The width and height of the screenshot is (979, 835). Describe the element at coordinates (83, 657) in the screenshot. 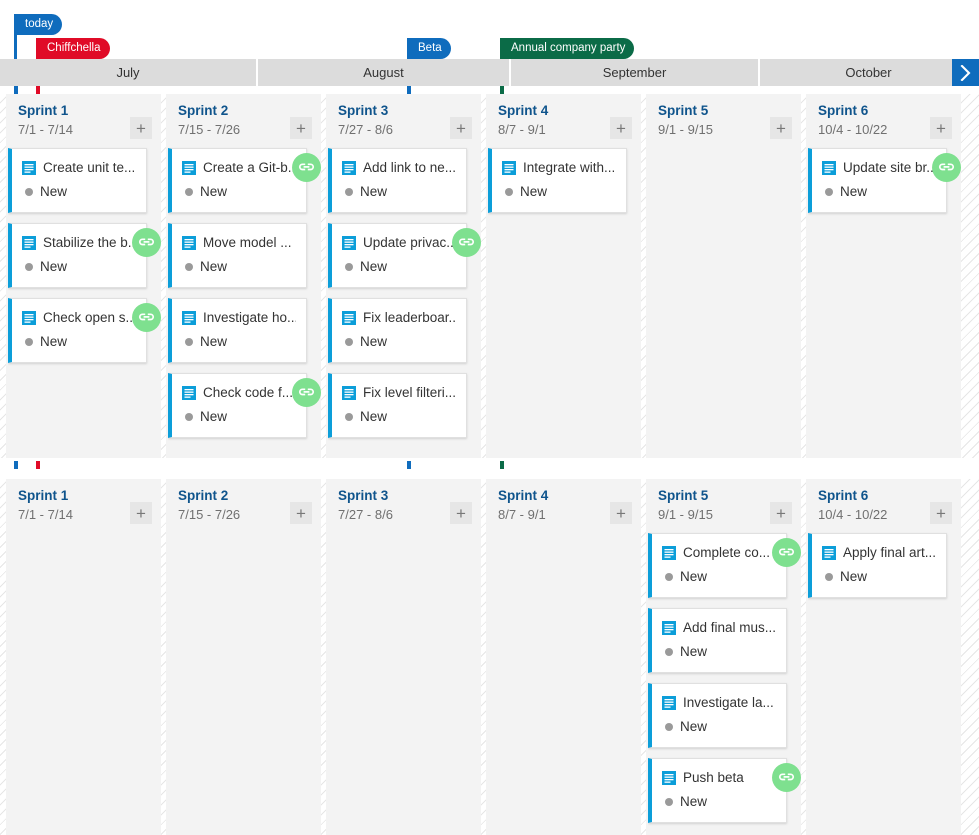

I see `sprint-column: Sprint 1 7/1 - 7/14 +` at that location.